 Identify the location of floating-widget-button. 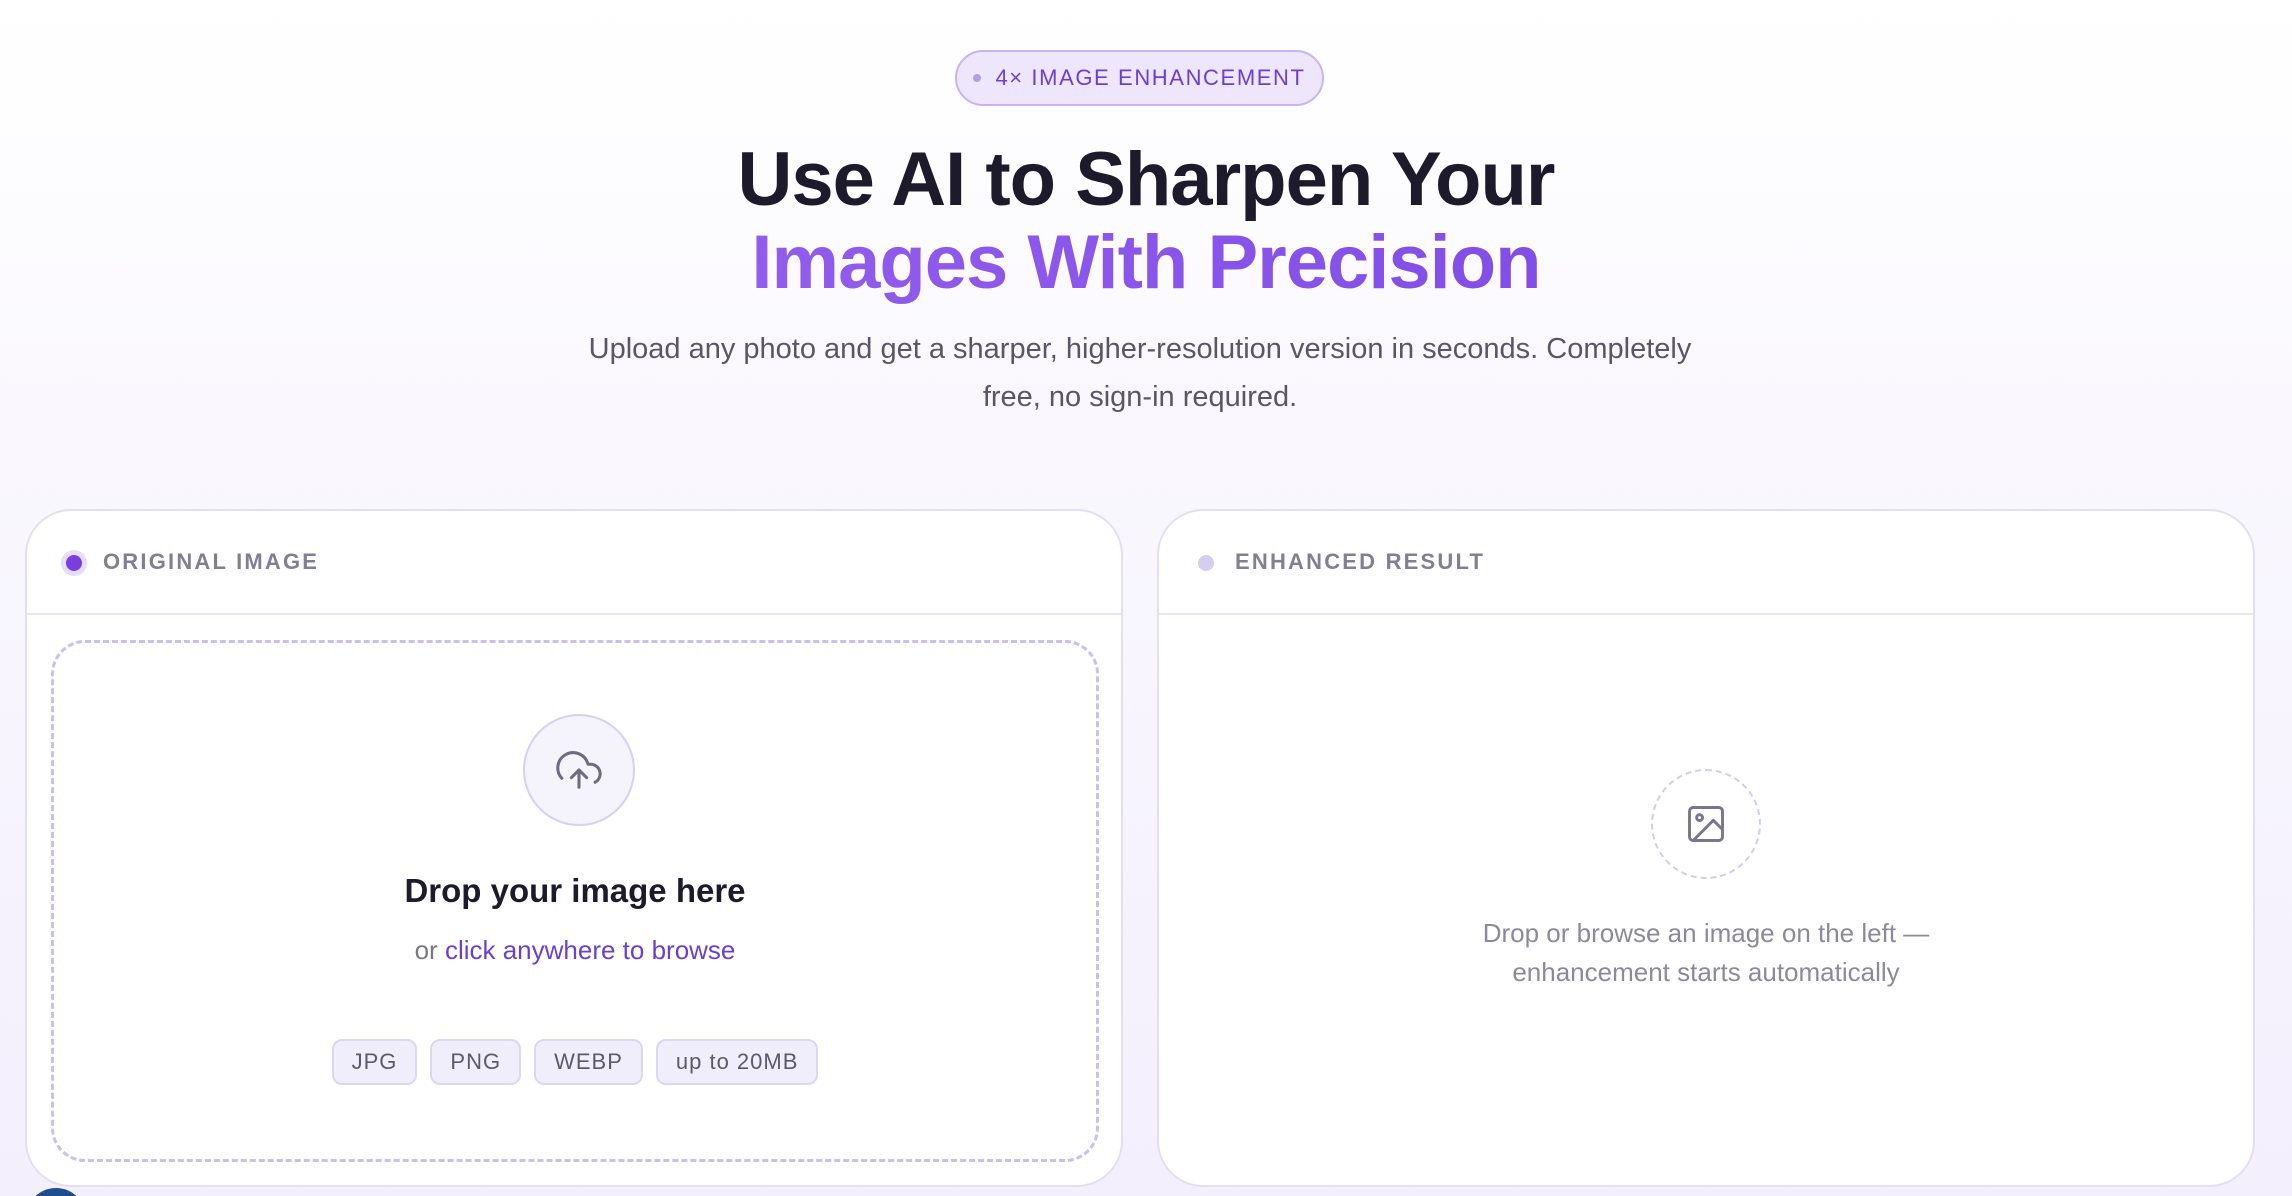
(56, 1192).